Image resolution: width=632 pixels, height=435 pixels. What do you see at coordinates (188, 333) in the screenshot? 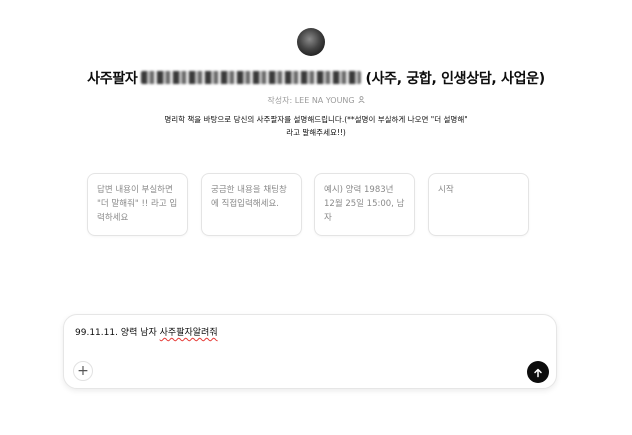
I see `misspelled-word: 사주팔자알려줘` at bounding box center [188, 333].